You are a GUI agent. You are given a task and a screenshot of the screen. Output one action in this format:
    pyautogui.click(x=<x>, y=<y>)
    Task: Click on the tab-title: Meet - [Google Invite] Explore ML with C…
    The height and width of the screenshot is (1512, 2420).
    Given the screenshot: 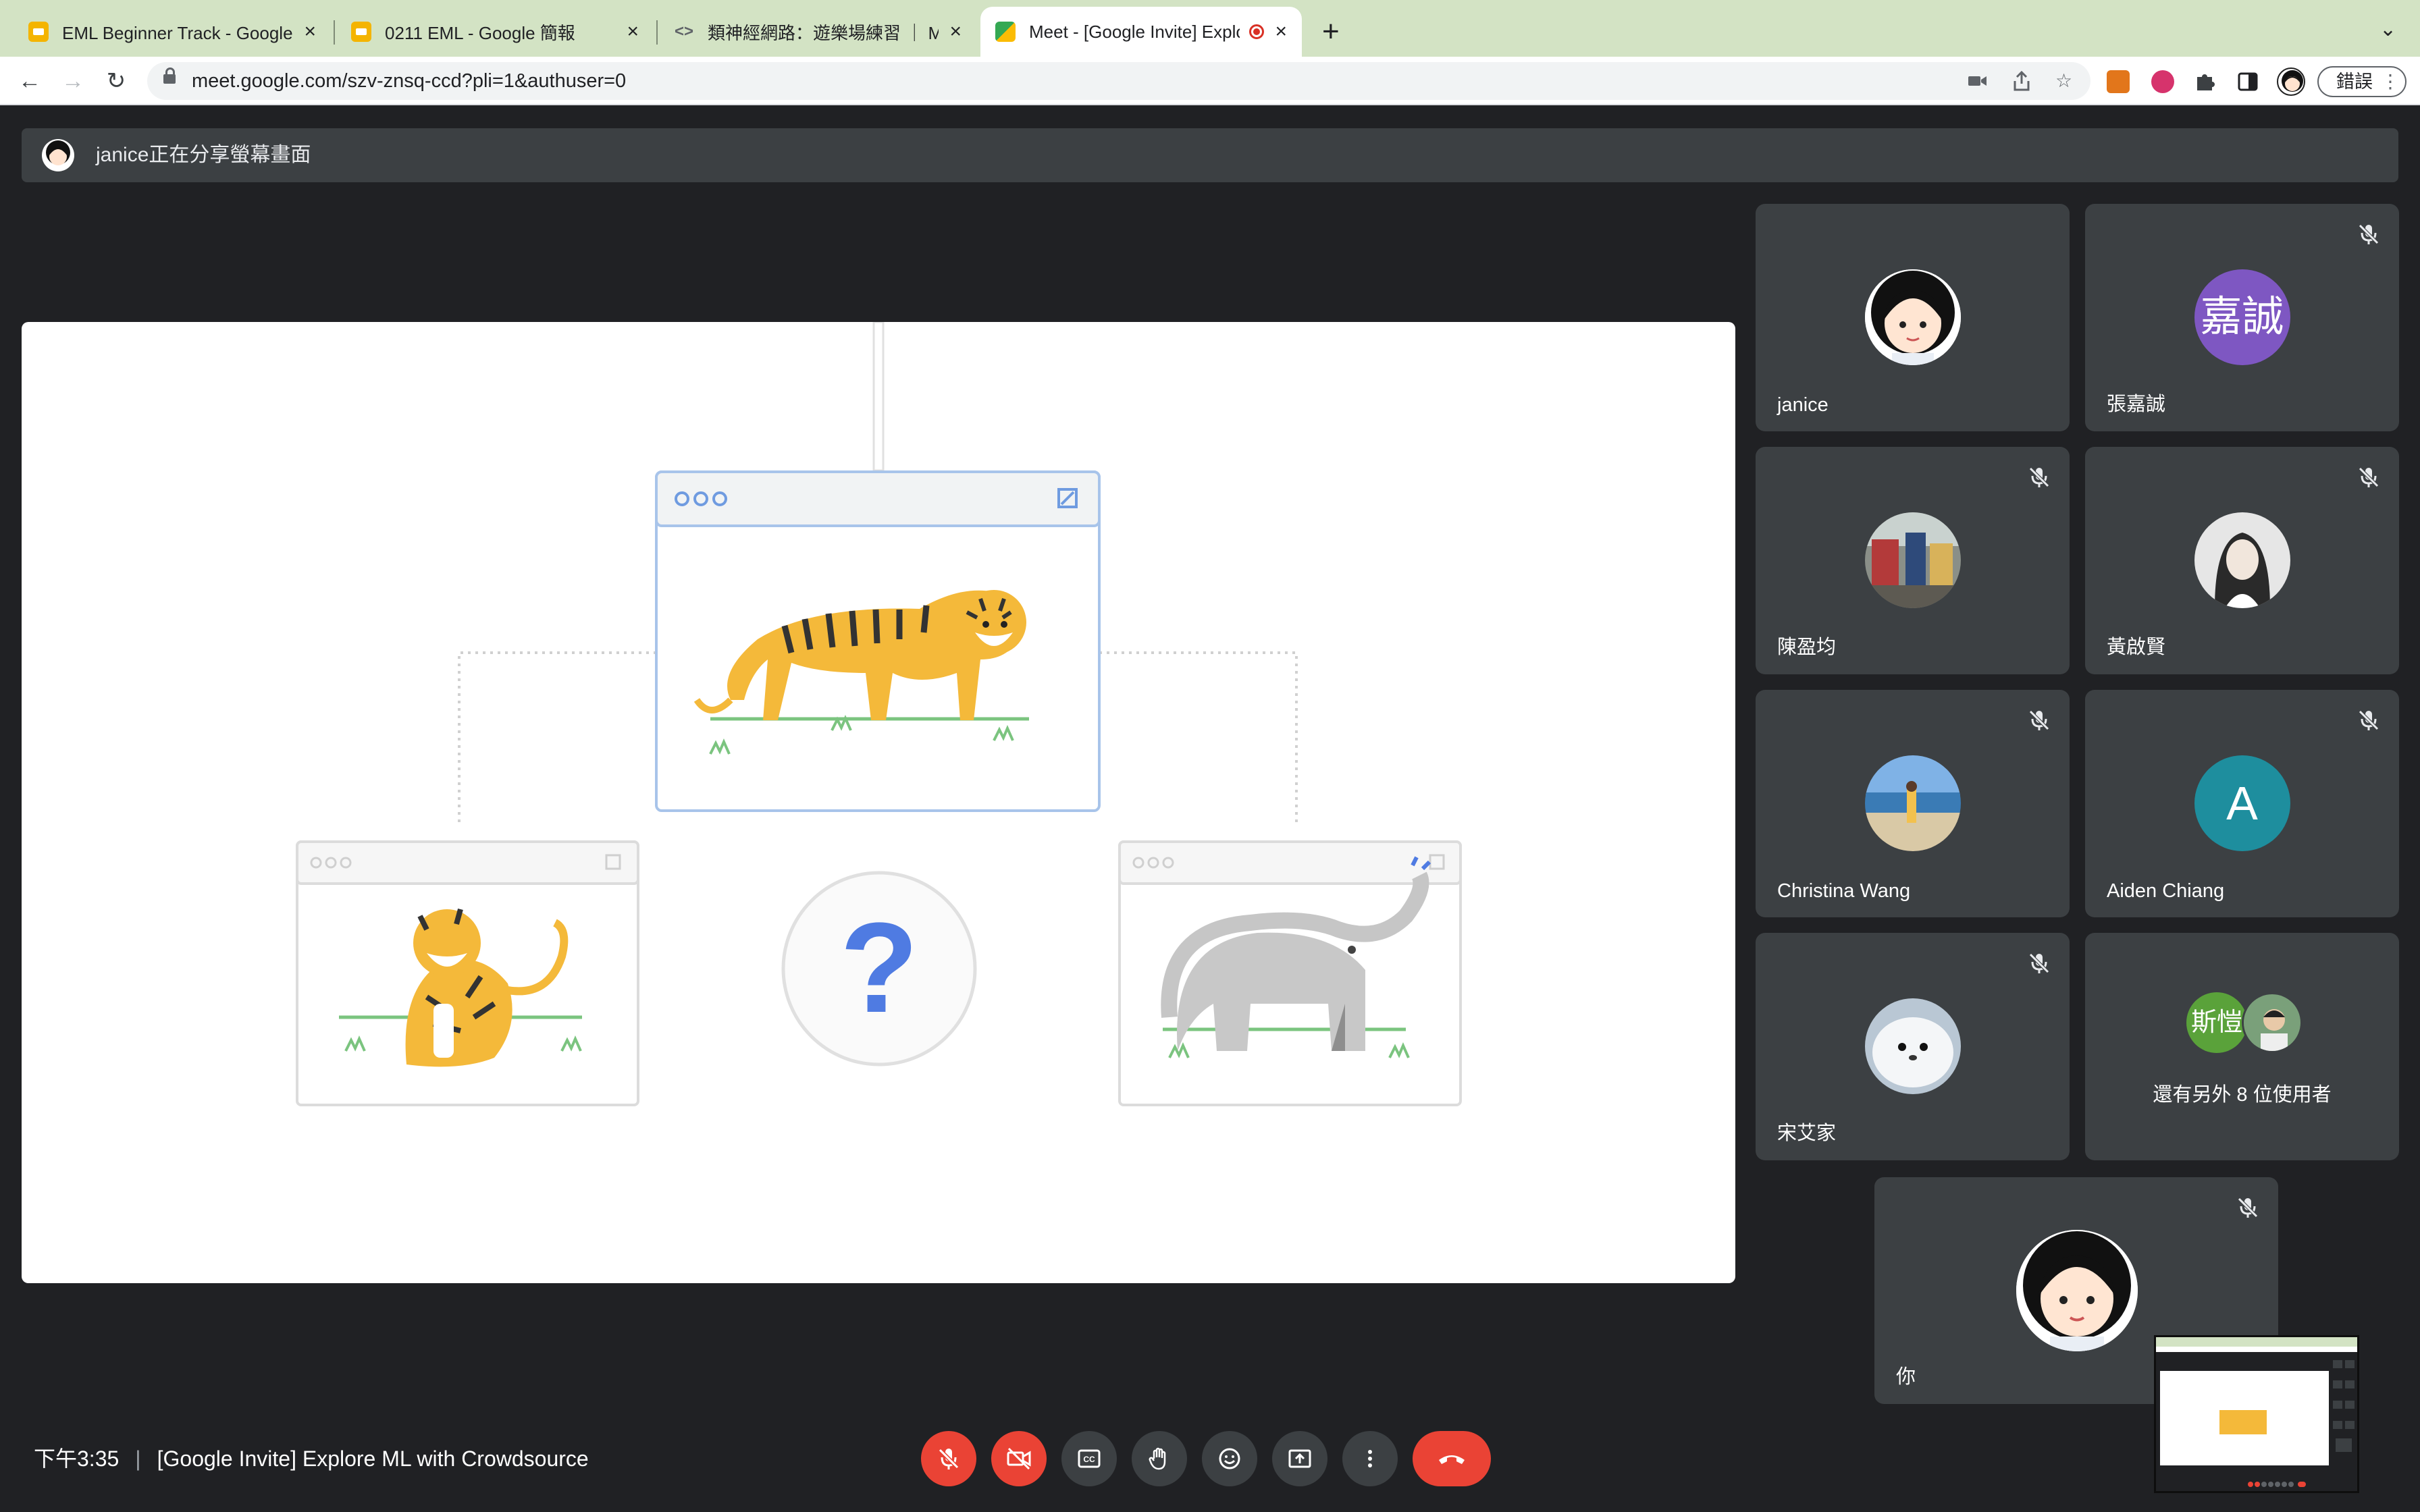 What is the action you would take?
    pyautogui.click(x=1134, y=31)
    